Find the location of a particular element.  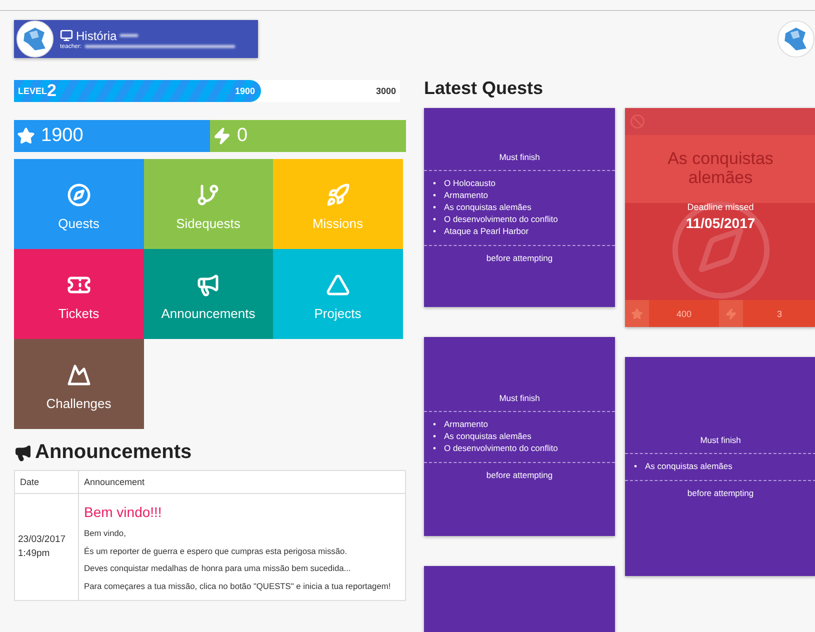

deadline-status: Deadline missed is located at coordinates (720, 207).